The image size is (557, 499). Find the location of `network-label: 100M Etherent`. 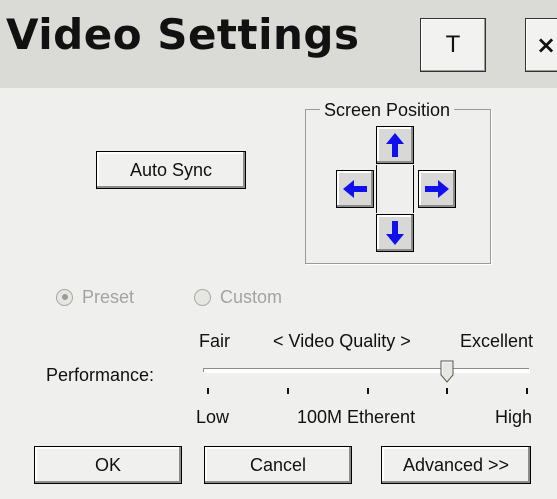

network-label: 100M Etherent is located at coordinates (356, 417).